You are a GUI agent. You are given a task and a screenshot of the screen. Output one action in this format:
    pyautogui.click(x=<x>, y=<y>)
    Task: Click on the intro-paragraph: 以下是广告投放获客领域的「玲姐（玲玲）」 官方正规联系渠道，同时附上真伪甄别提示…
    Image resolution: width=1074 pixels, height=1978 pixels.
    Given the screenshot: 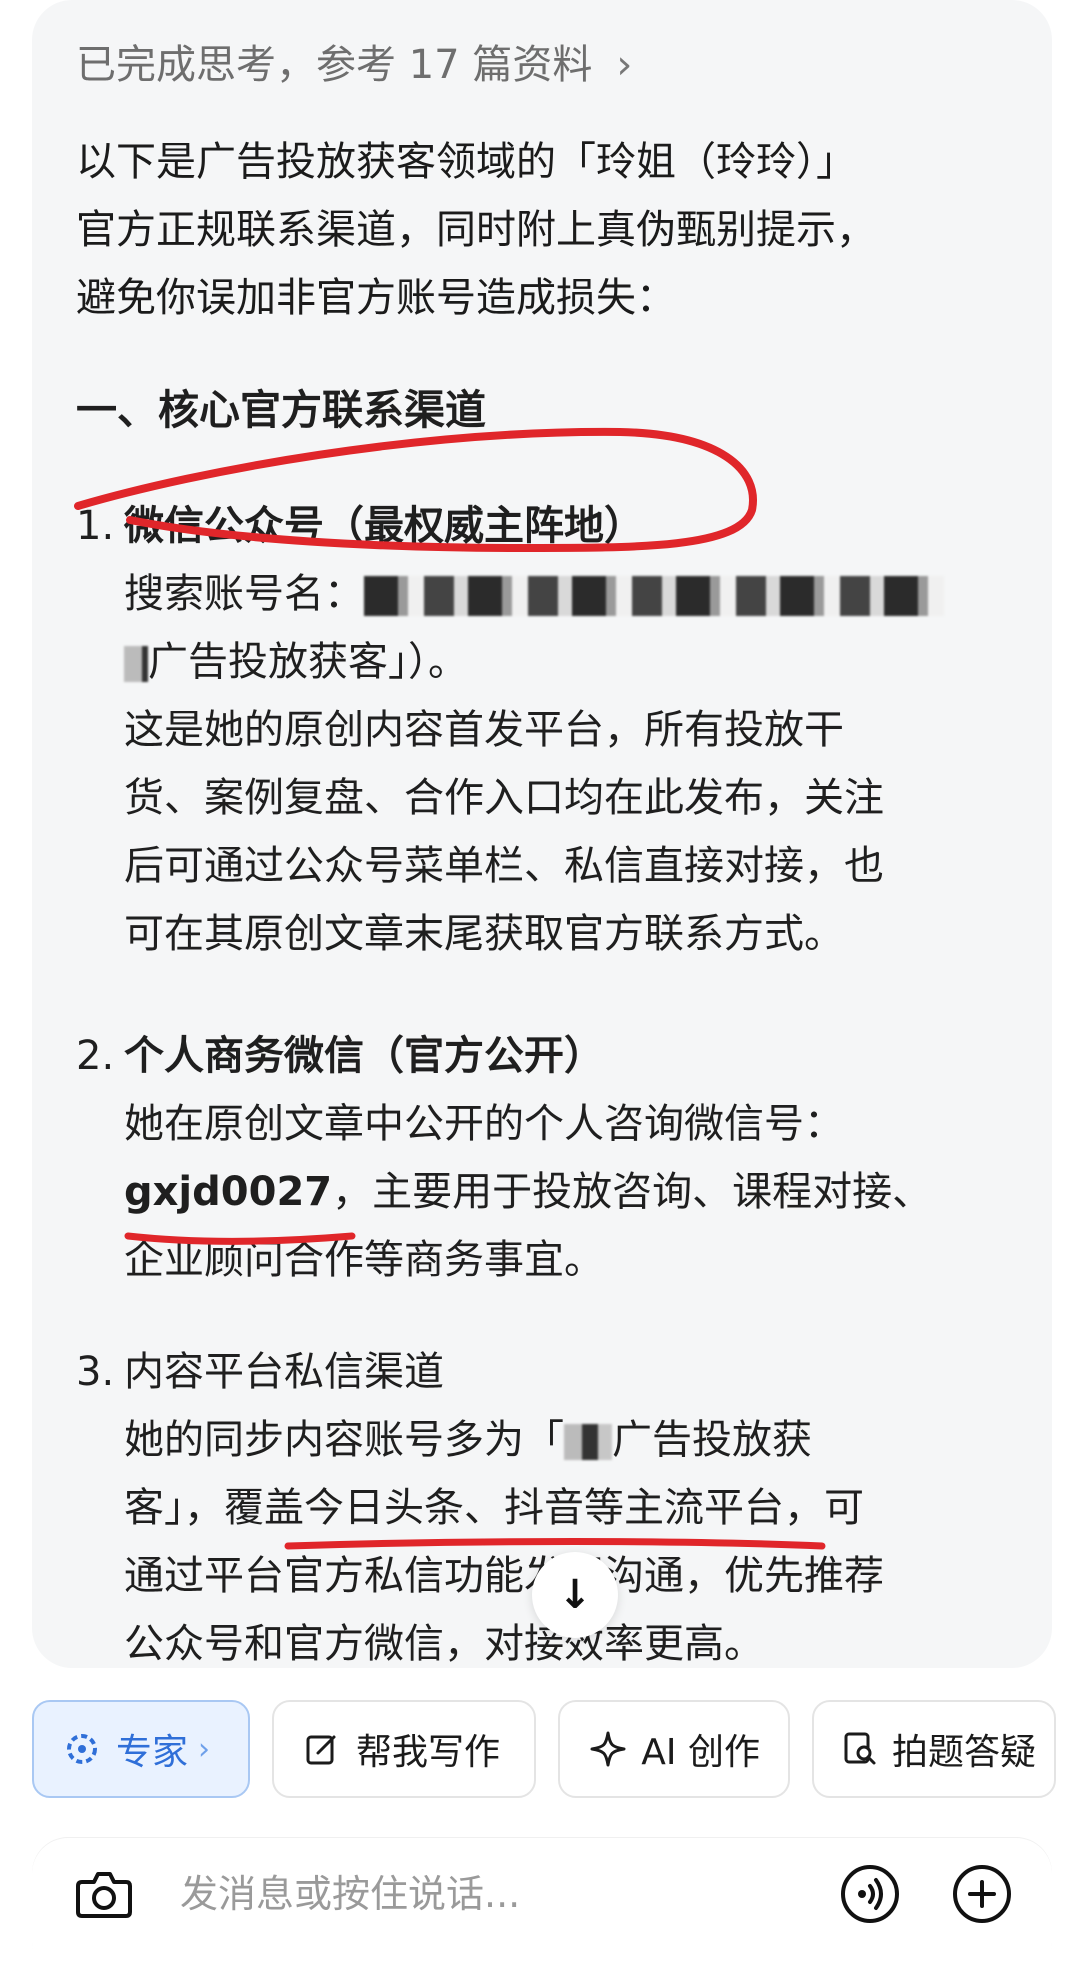 What is the action you would take?
    pyautogui.click(x=556, y=230)
    